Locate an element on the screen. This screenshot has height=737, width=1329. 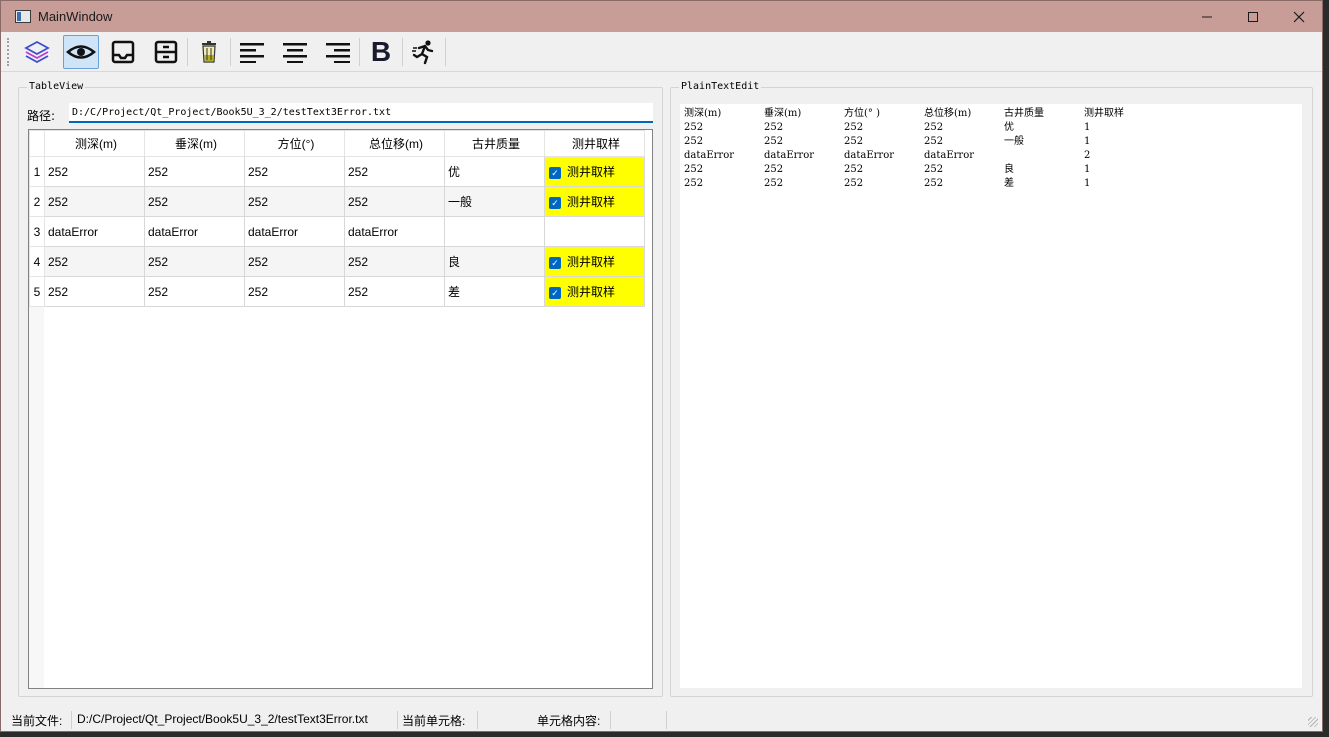
text-field: 测深(m) is located at coordinates (703, 113).